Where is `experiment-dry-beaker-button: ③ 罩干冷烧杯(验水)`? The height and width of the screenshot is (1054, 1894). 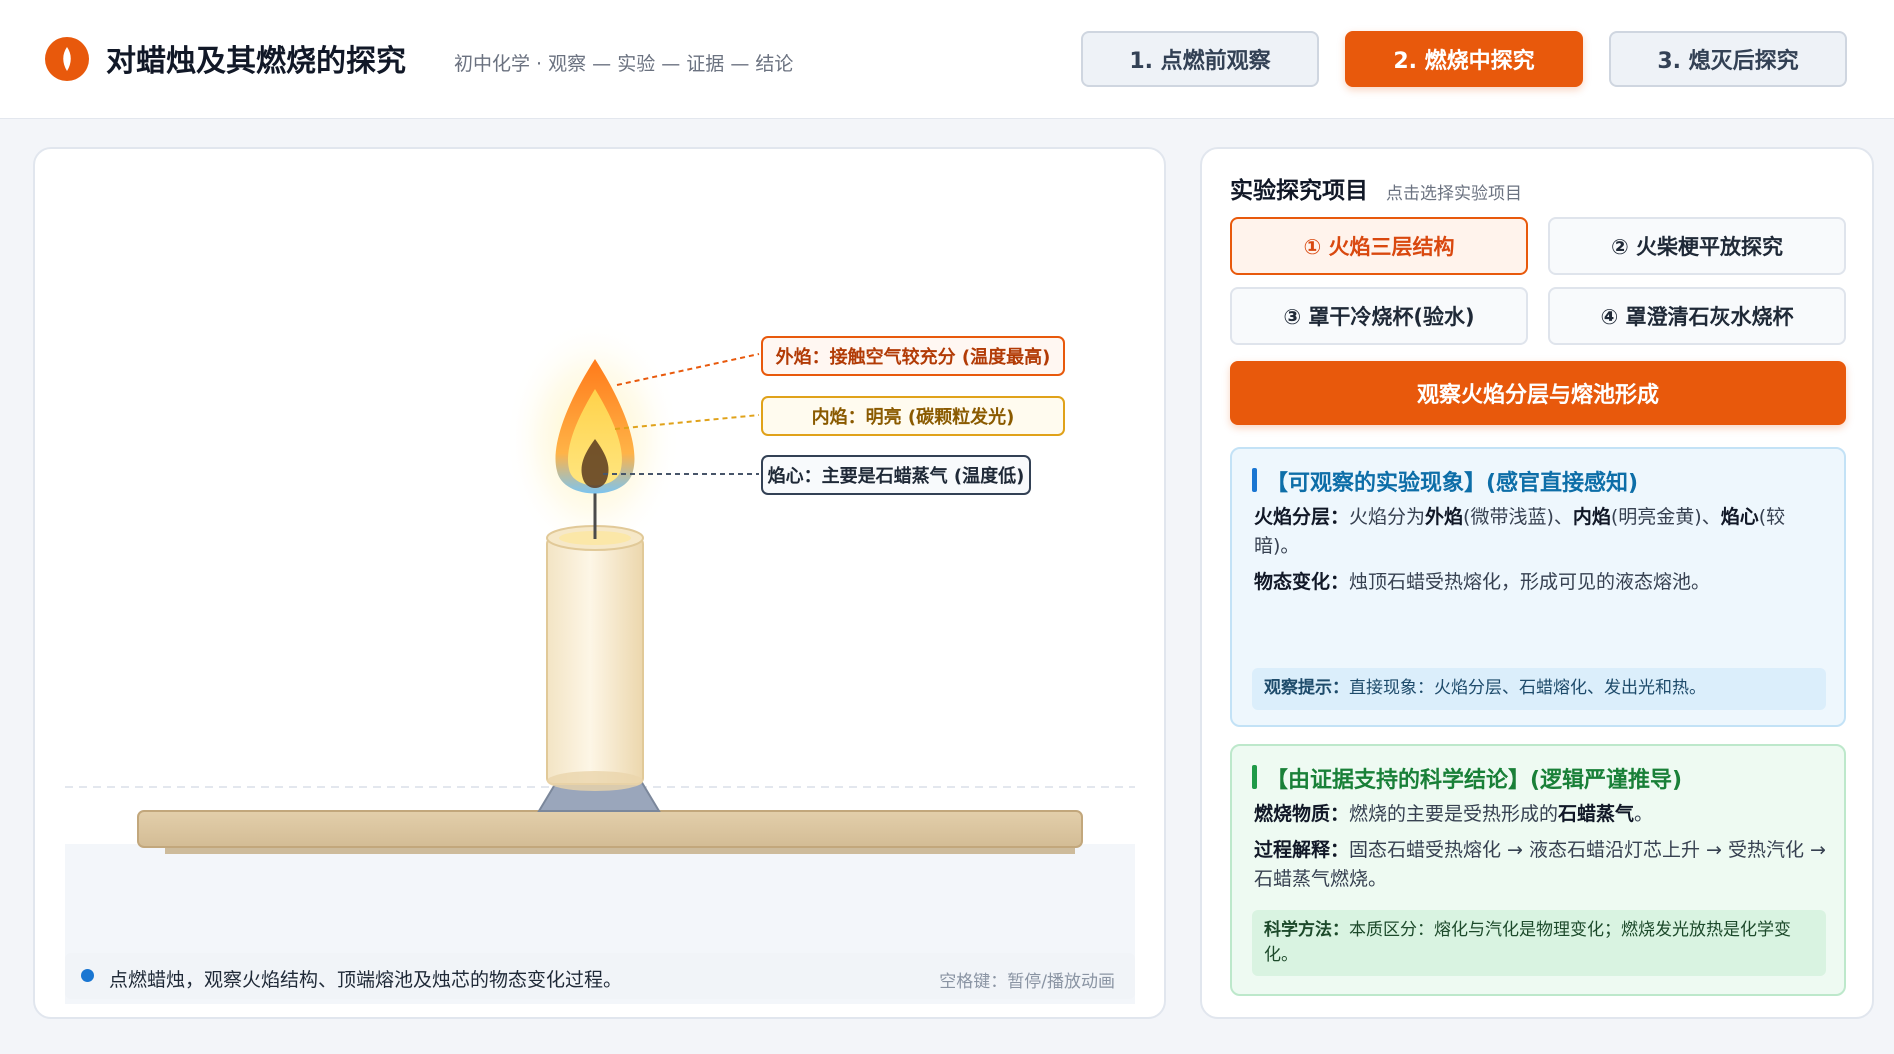
experiment-dry-beaker-button: ③ 罩干冷烧杯(验水) is located at coordinates (1379, 316).